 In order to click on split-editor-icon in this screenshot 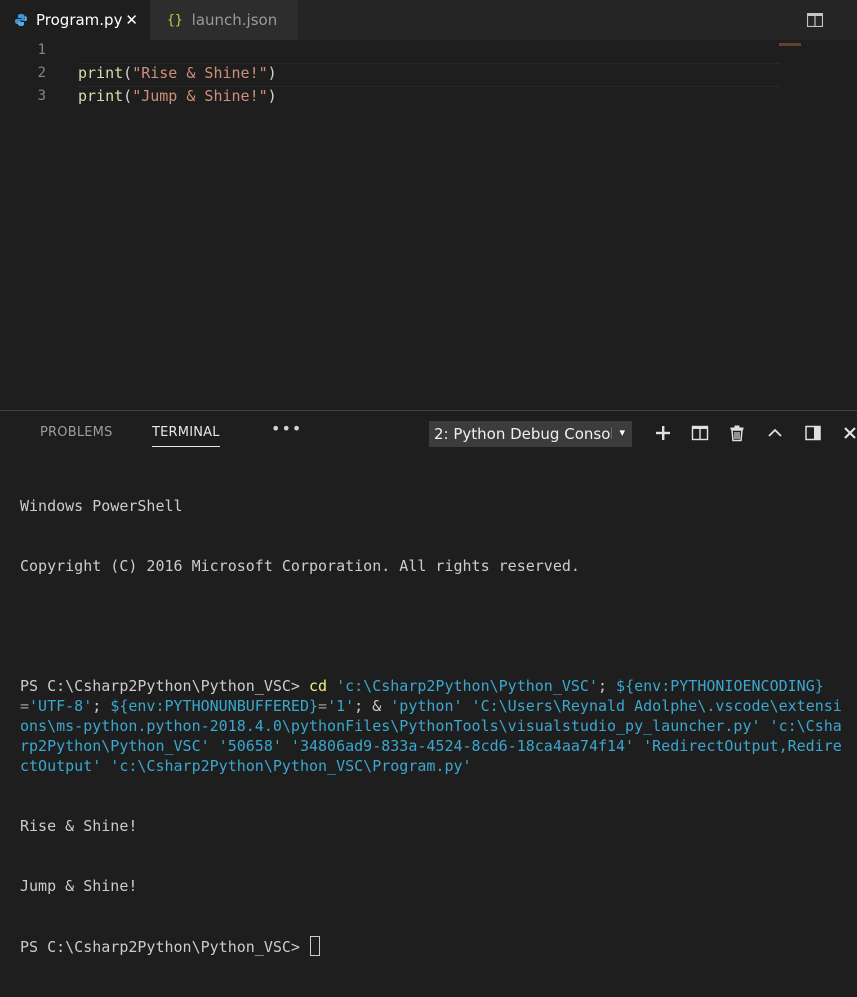, I will do `click(815, 20)`.